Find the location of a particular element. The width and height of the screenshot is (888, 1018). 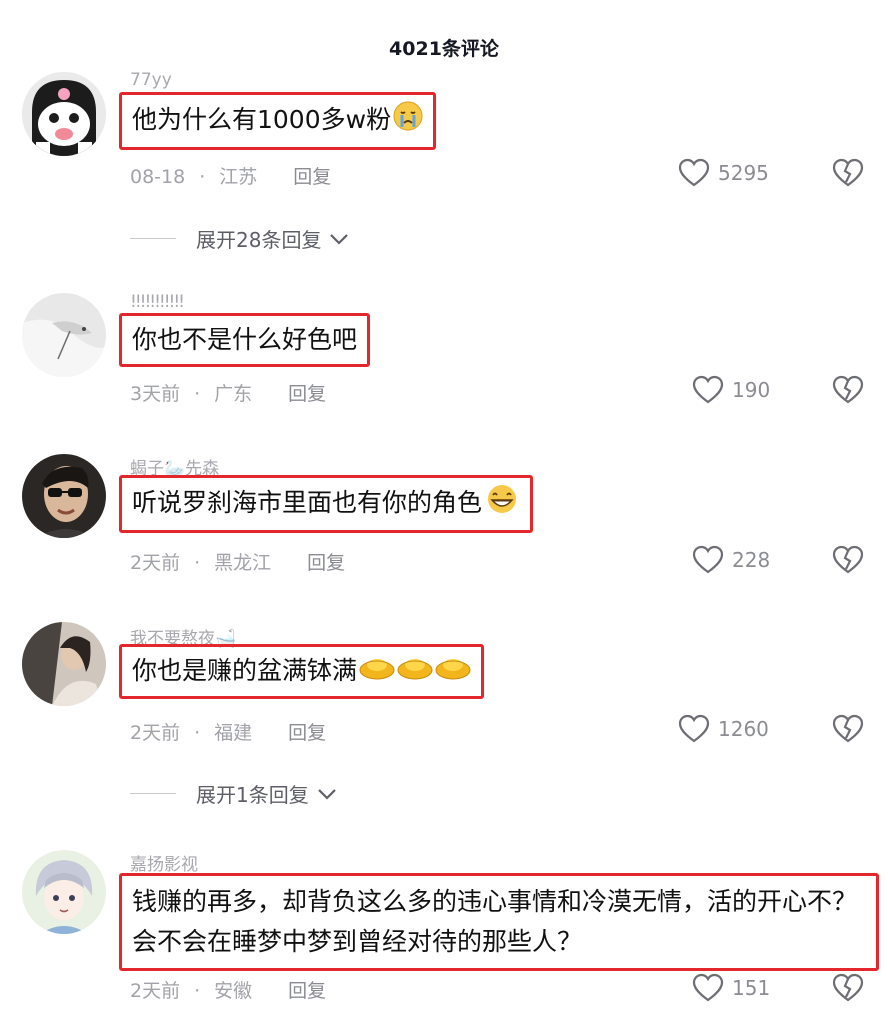

like-count: 151 is located at coordinates (751, 988).